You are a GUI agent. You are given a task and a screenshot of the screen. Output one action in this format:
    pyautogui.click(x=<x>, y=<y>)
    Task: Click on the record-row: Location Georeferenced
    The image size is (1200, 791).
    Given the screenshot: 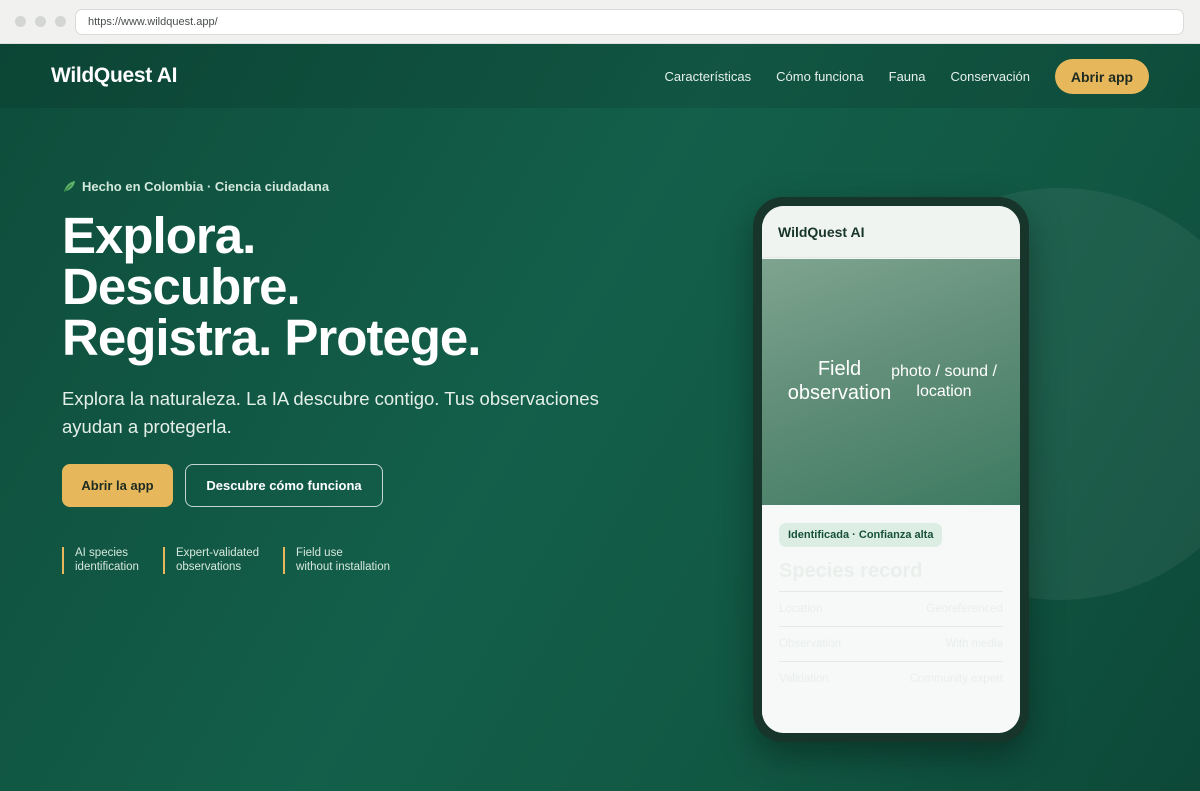 What is the action you would take?
    pyautogui.click(x=891, y=608)
    